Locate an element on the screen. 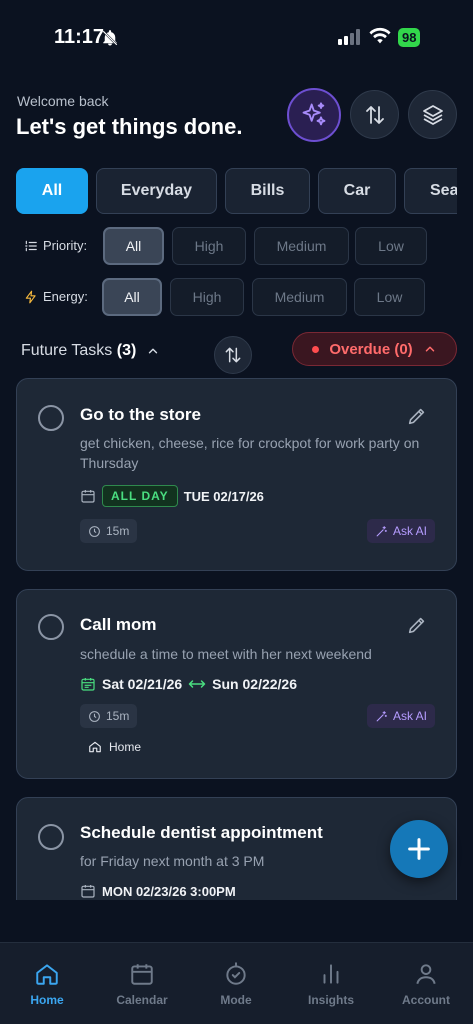 The image size is (473, 1024). nav-account-label: Account is located at coordinates (426, 1000).